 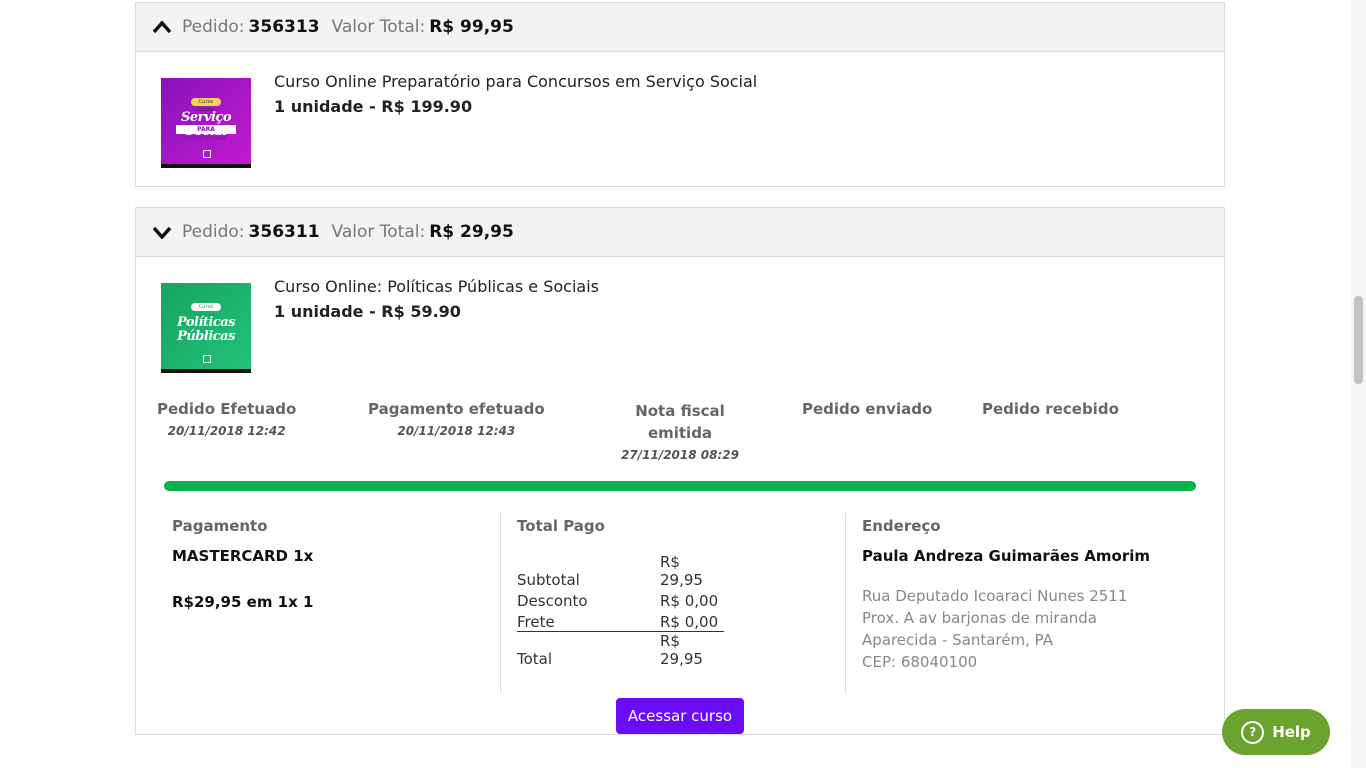 What do you see at coordinates (995, 596) in the screenshot?
I see `address-line: Rua Deputado Icoaraci Nunes 2511` at bounding box center [995, 596].